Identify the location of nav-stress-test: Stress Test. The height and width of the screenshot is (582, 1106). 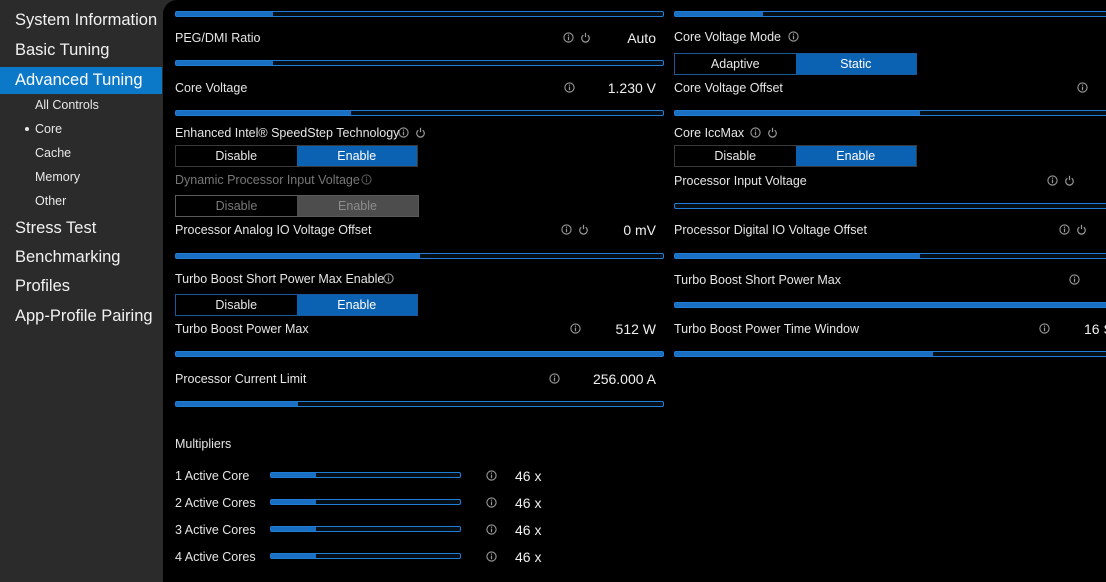
(81, 228).